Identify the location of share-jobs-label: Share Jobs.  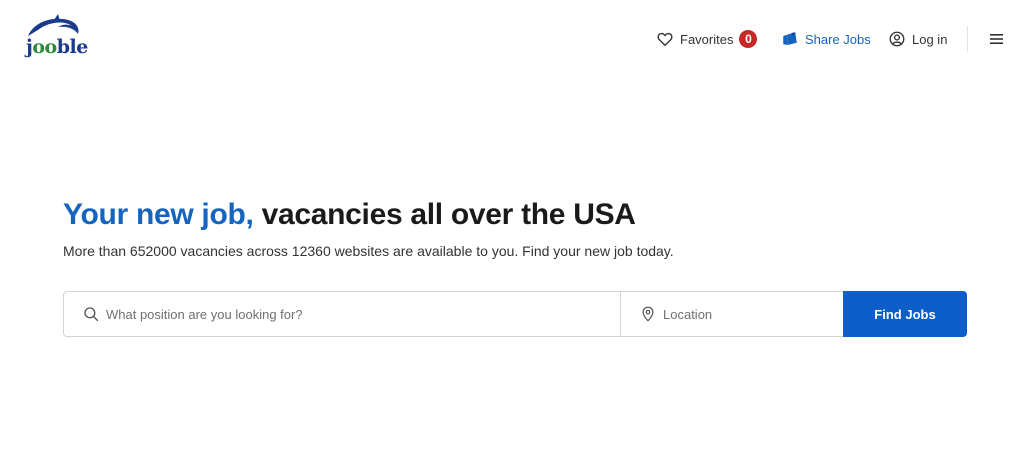
(838, 39).